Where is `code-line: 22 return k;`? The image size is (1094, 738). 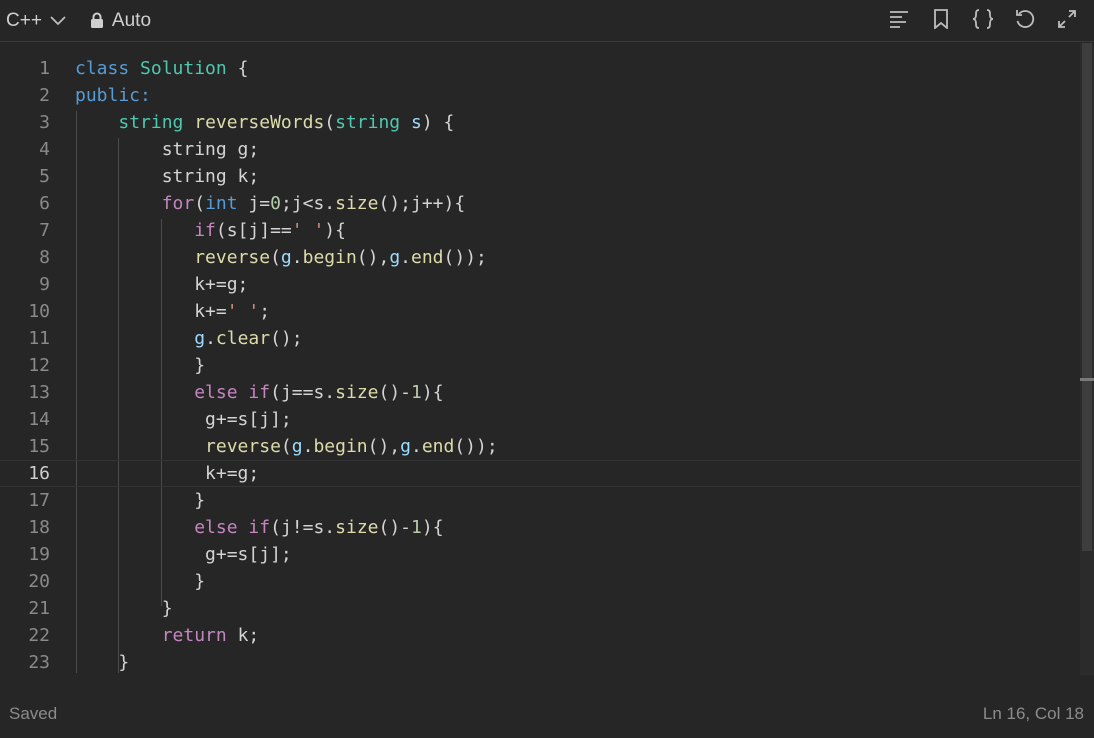
code-line: 22 return k; is located at coordinates (540, 635).